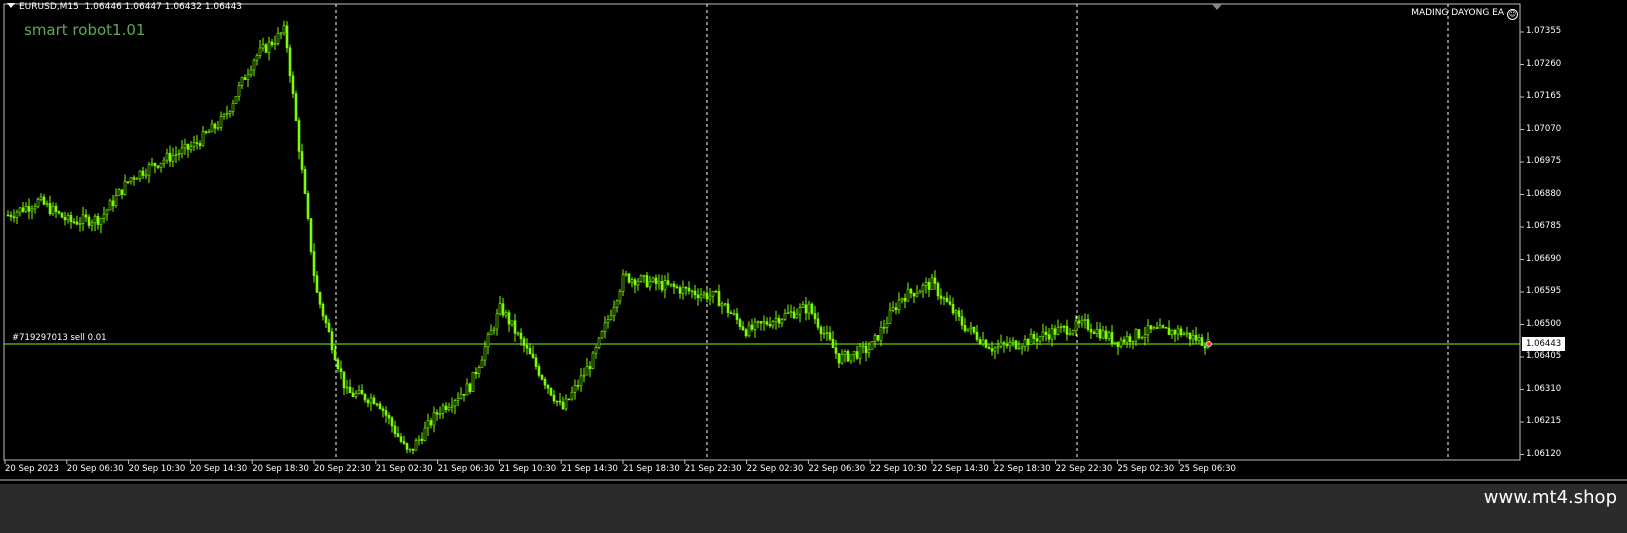  I want to click on time-tick-label: 20 Sep 22:30, so click(342, 469).